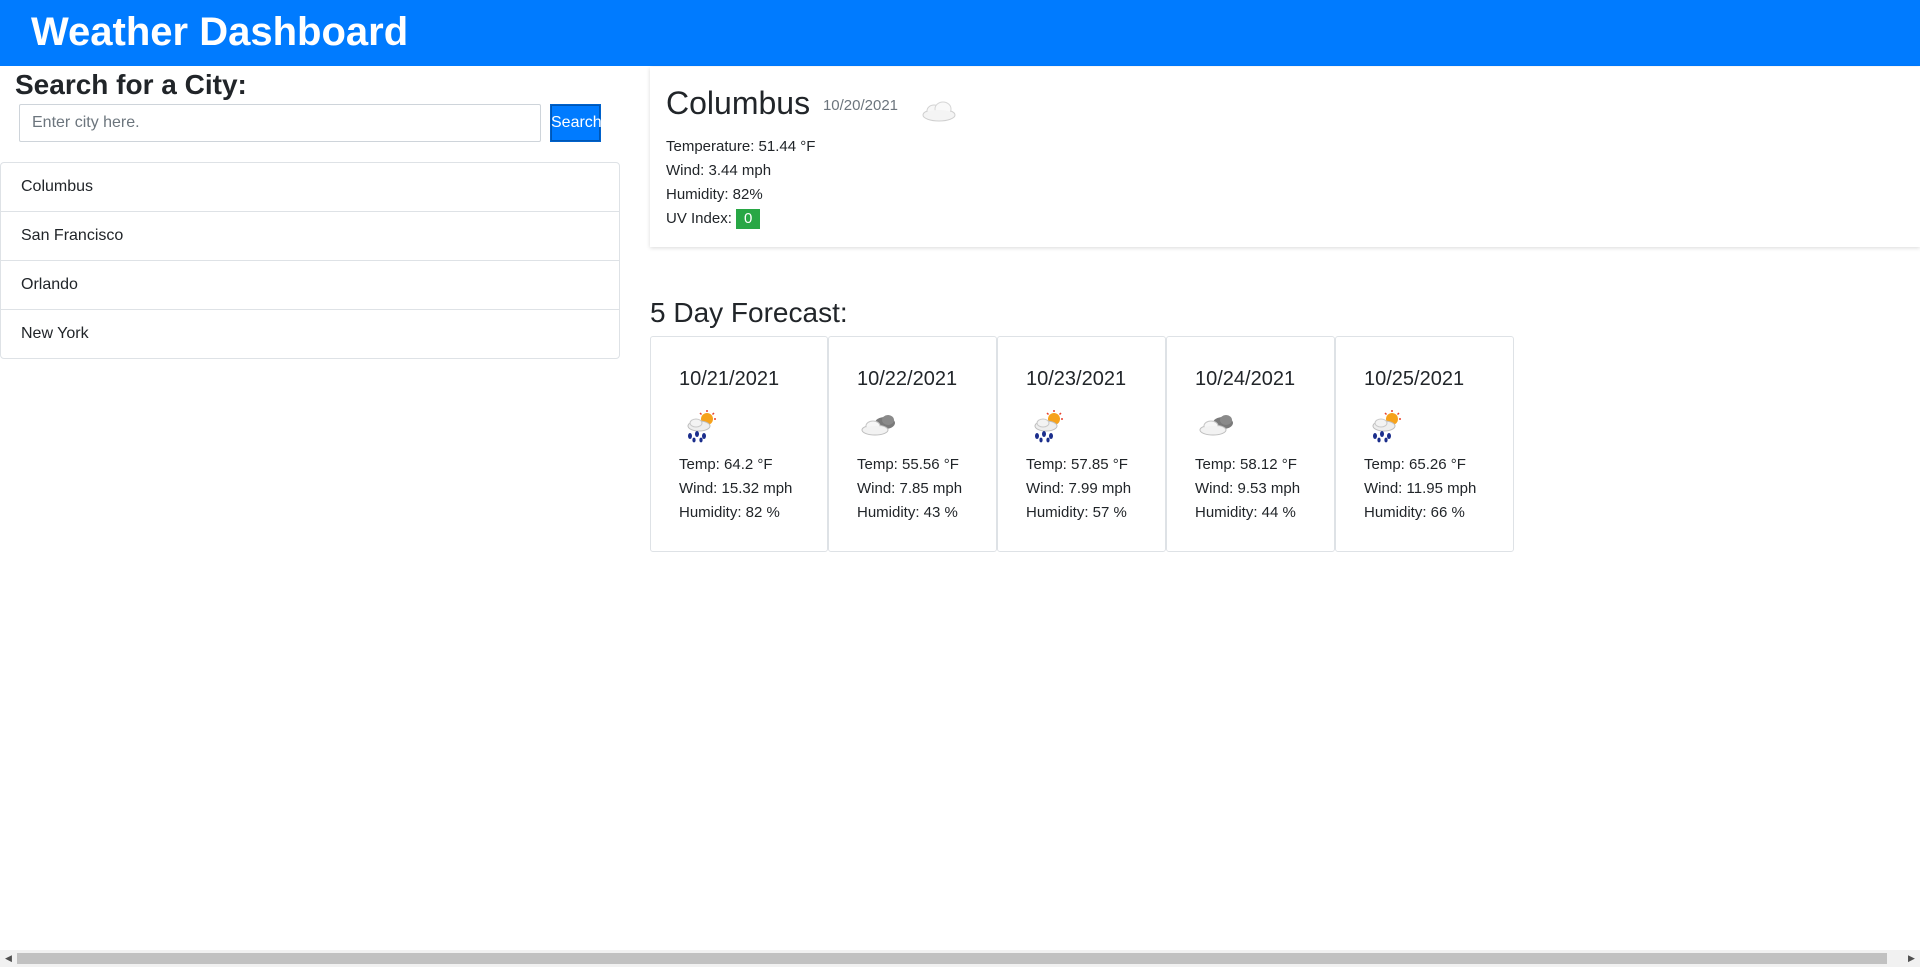  I want to click on forecast-wind: Wind: 11.95 mph, so click(1420, 488).